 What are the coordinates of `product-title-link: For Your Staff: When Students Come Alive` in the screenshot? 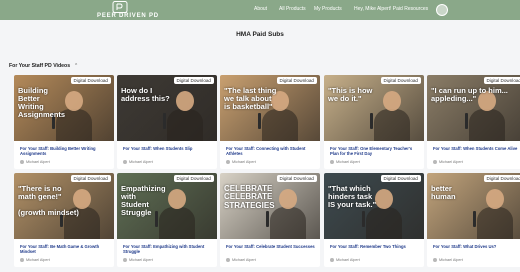 It's located at (476, 148).